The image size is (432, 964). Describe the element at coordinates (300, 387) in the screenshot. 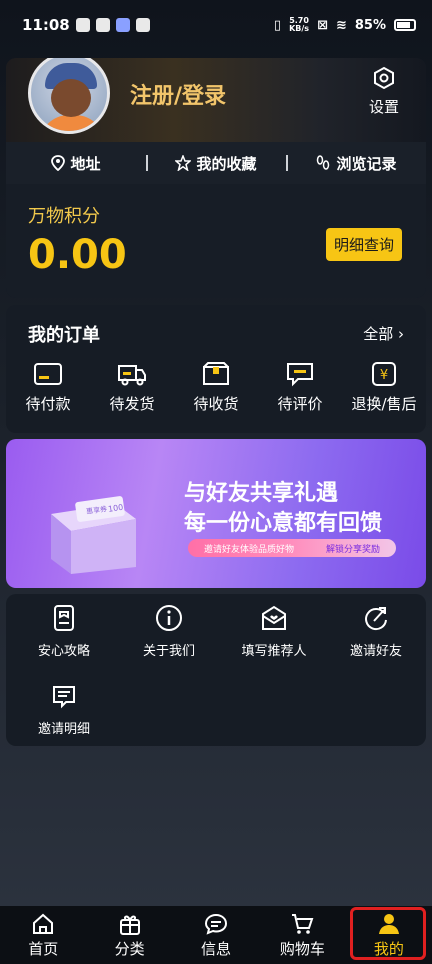

I see `order-pending-review: 待评价` at that location.